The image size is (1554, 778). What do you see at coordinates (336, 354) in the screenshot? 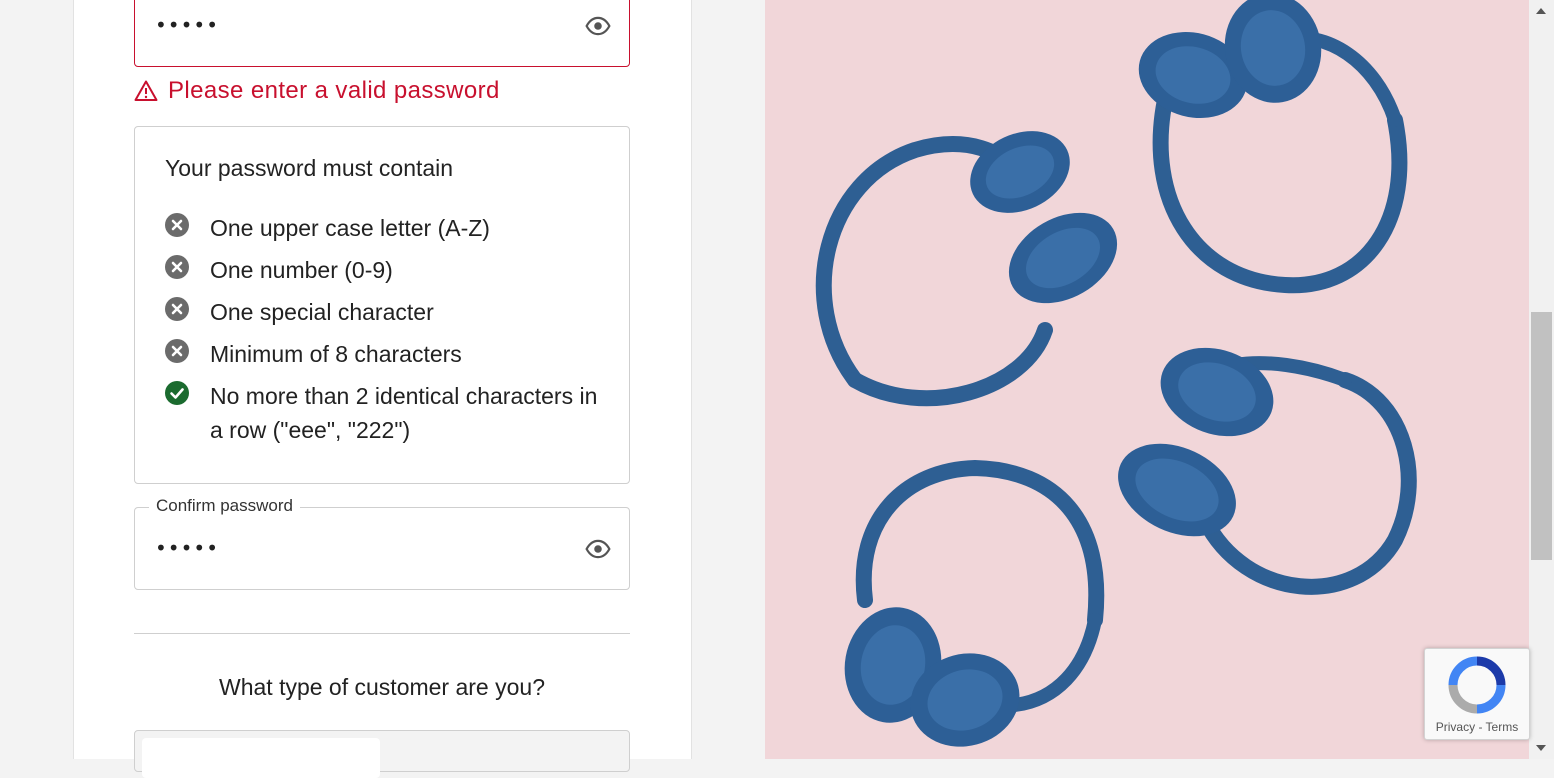
I see `requirement-label: Minimum of 8 characters` at bounding box center [336, 354].